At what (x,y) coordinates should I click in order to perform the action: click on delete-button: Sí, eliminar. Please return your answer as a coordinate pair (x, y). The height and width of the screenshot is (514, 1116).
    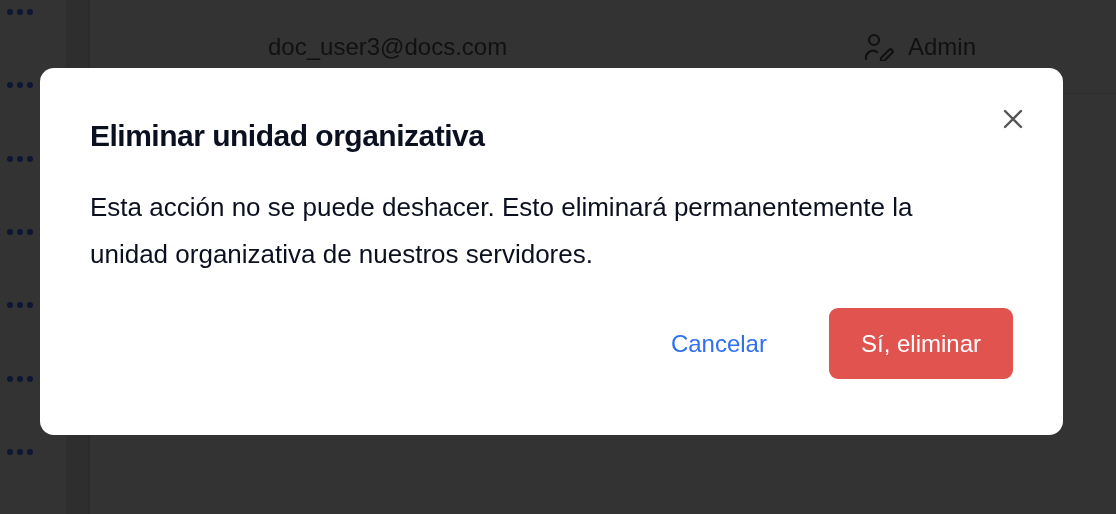
    Looking at the image, I should click on (920, 343).